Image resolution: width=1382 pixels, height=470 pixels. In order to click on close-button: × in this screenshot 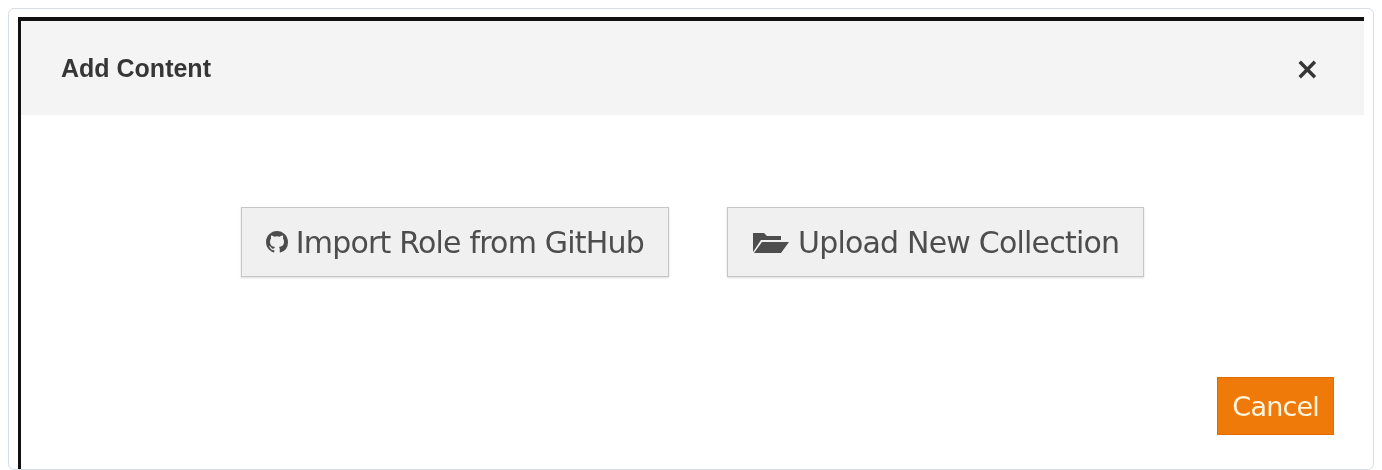, I will do `click(1307, 68)`.